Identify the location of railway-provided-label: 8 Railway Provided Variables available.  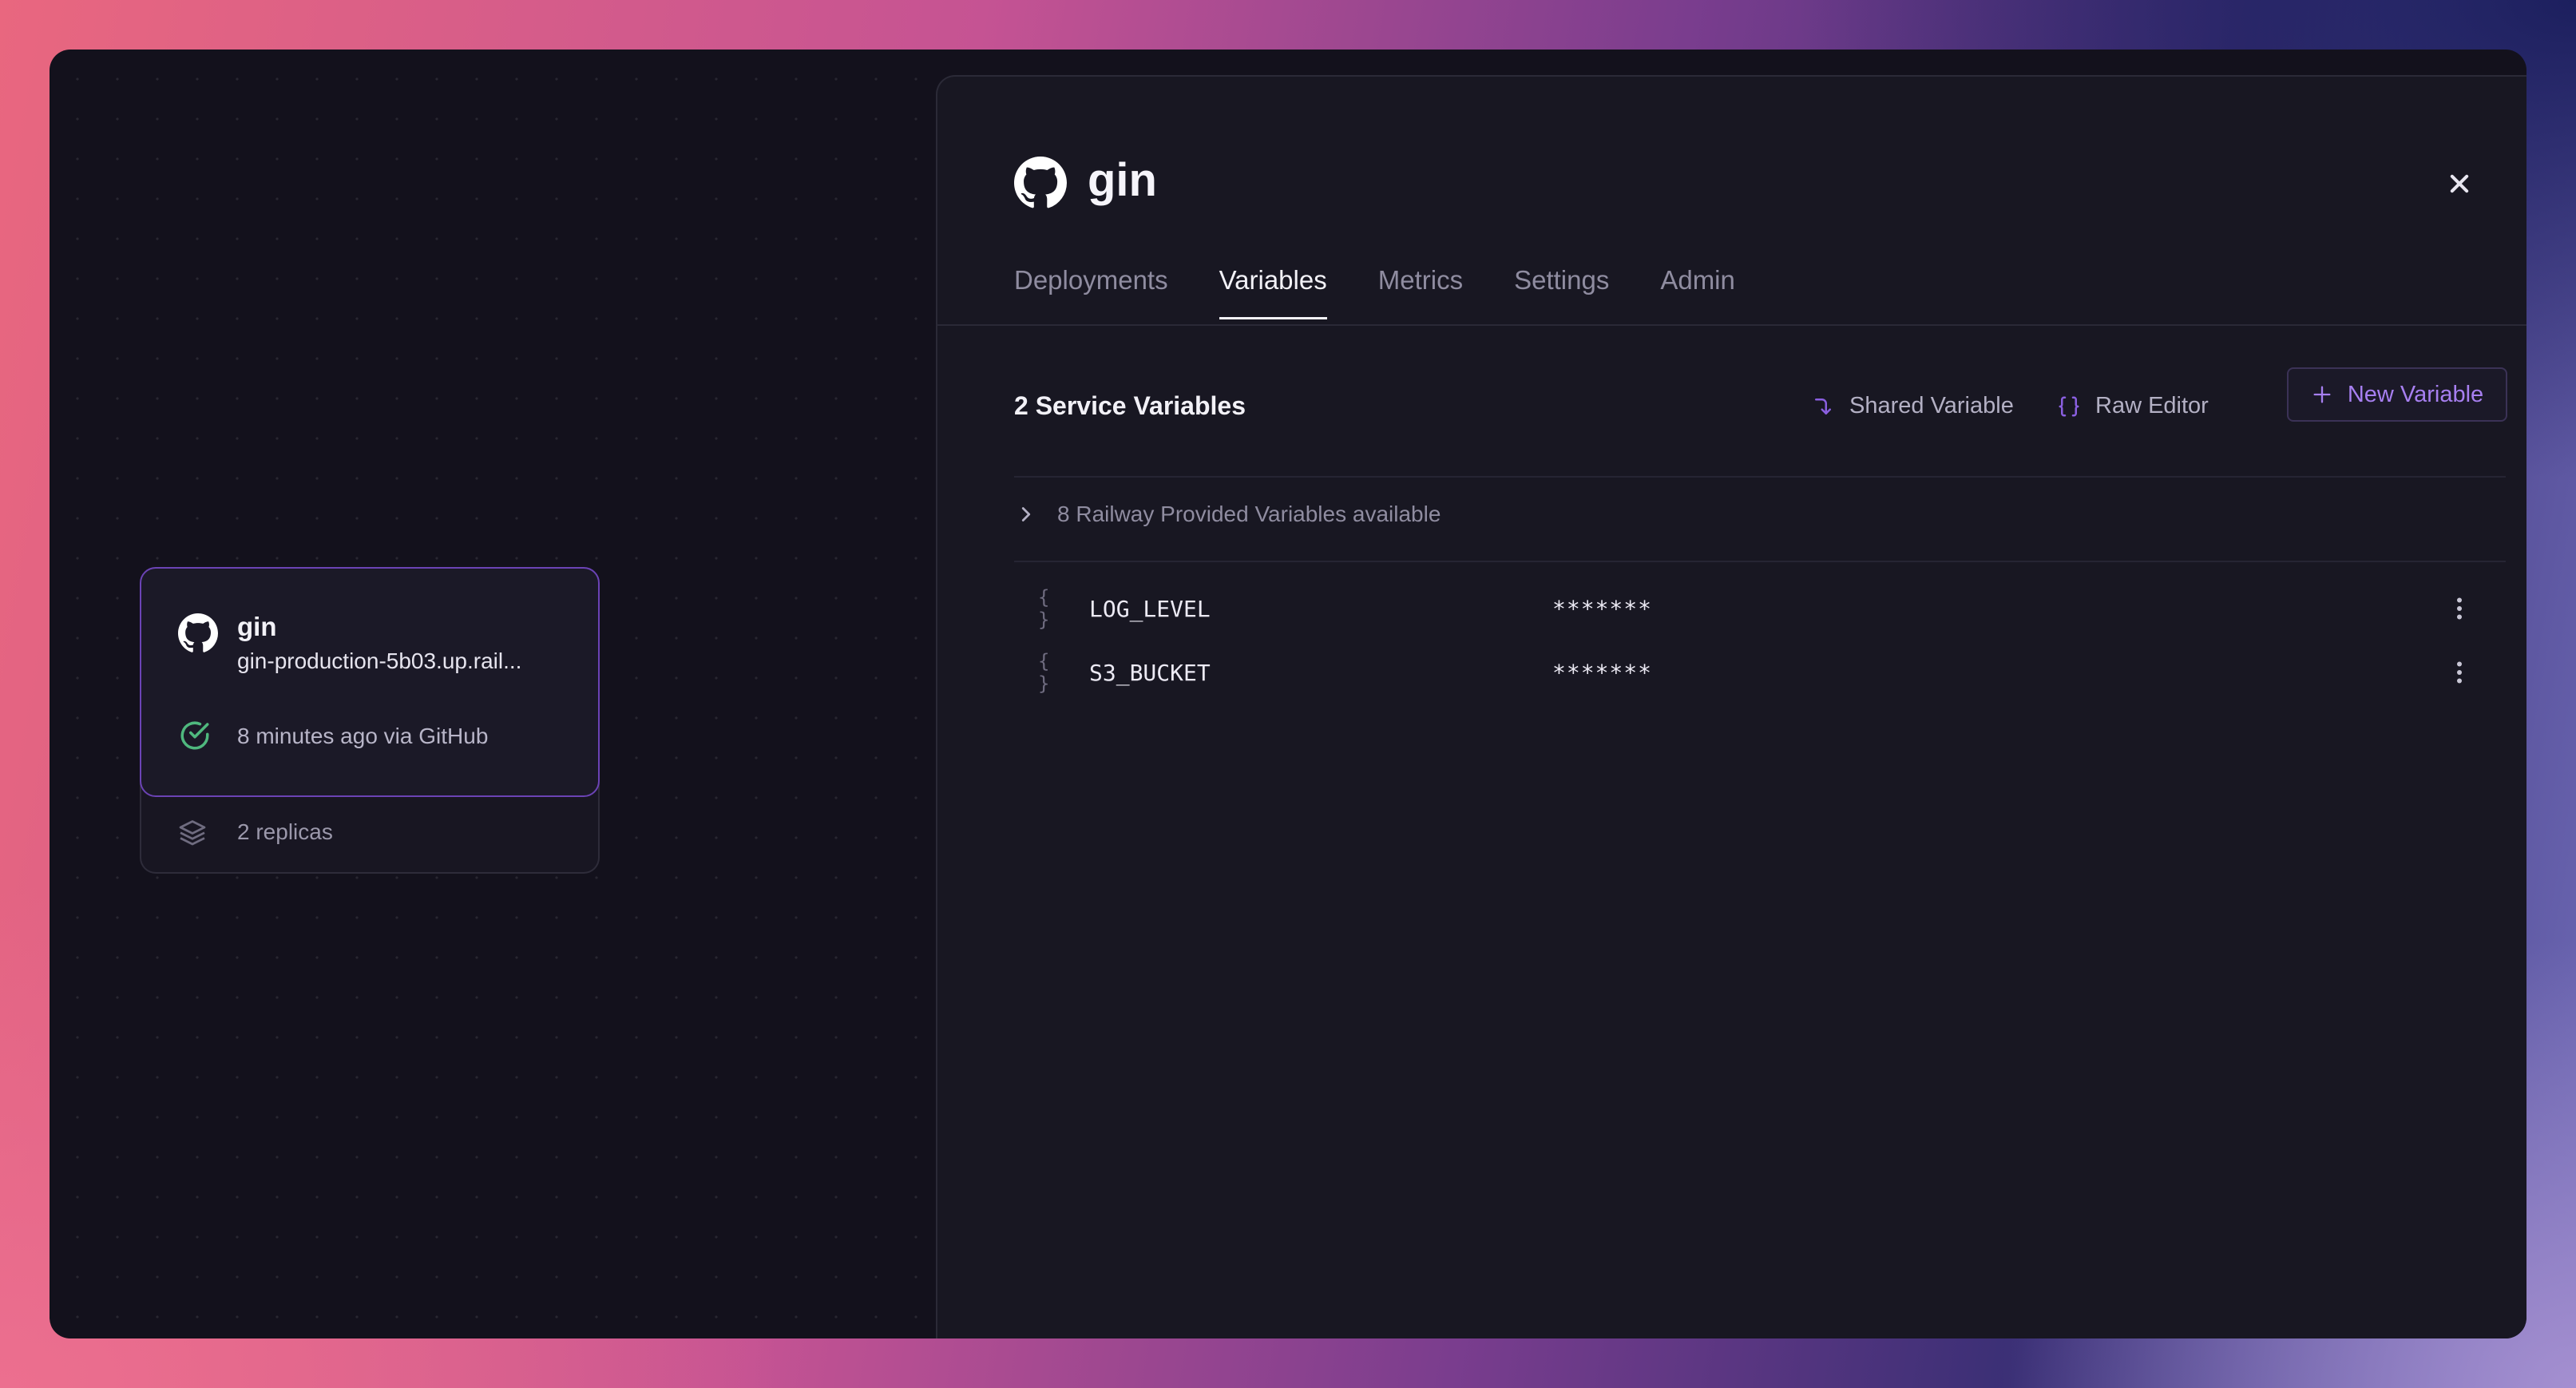
(1249, 514).